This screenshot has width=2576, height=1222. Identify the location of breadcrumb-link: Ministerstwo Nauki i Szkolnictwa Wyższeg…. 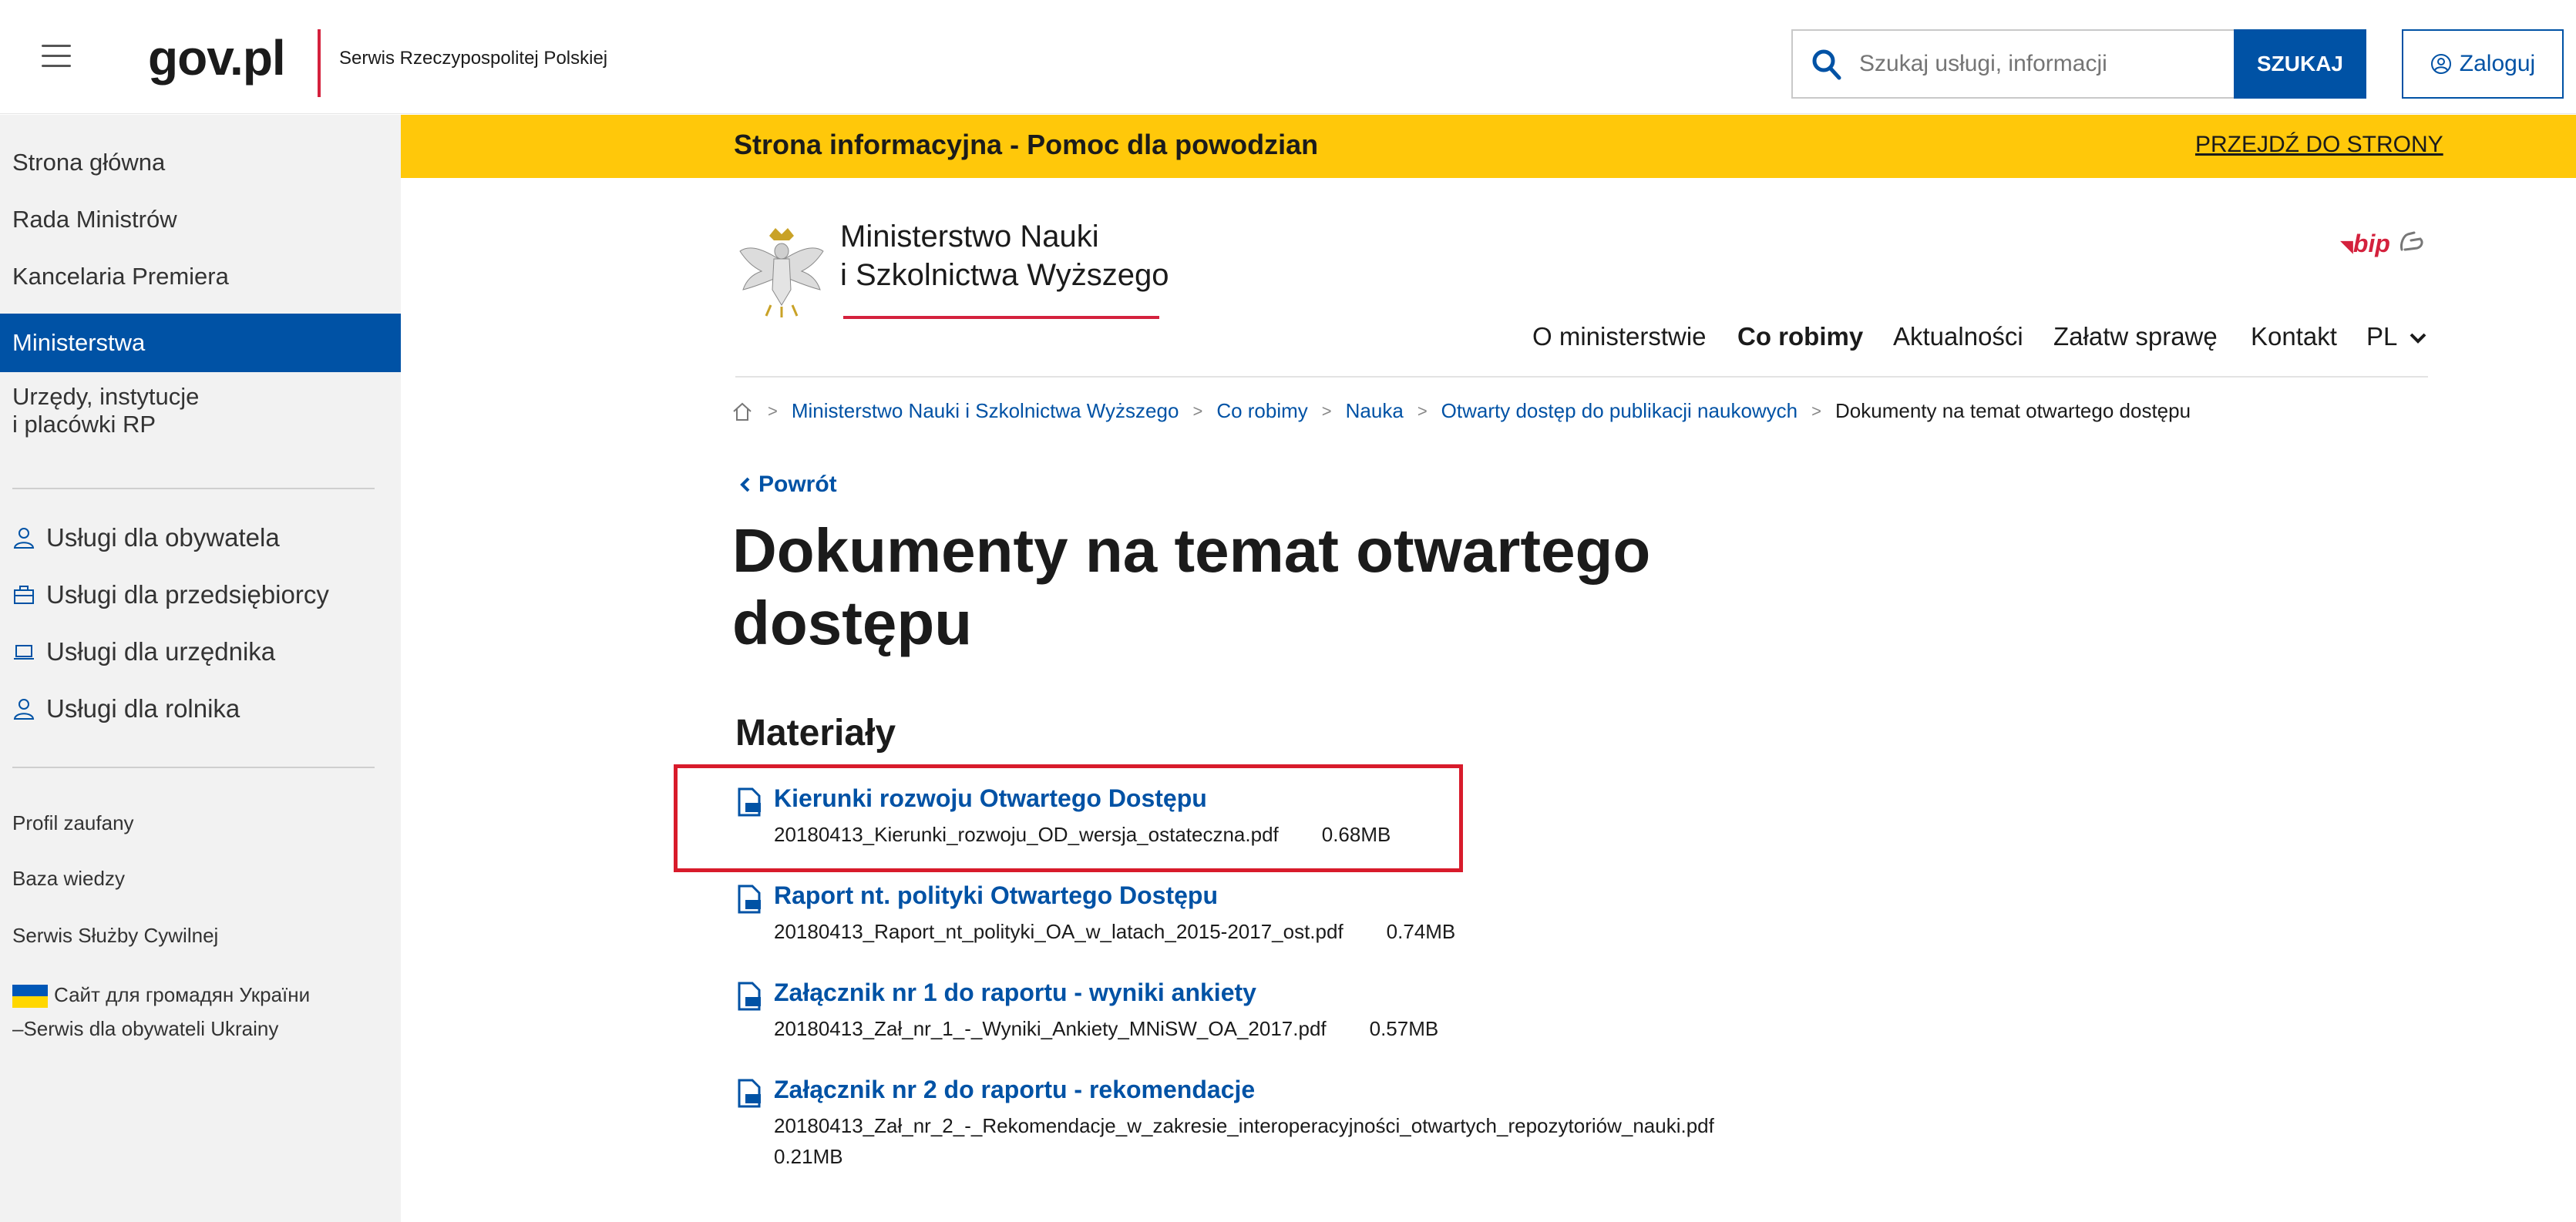
(985, 411).